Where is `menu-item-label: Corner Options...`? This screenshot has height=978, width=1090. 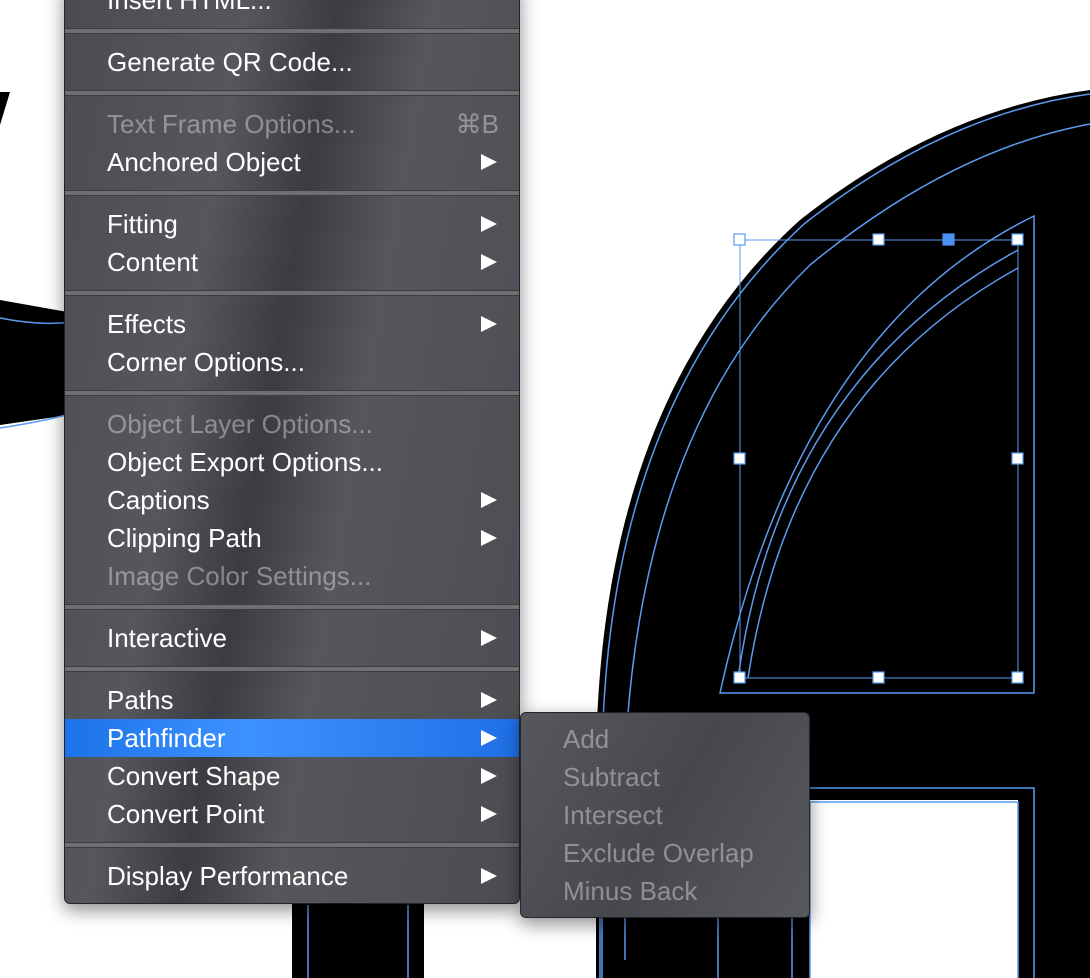 menu-item-label: Corner Options... is located at coordinates (206, 362).